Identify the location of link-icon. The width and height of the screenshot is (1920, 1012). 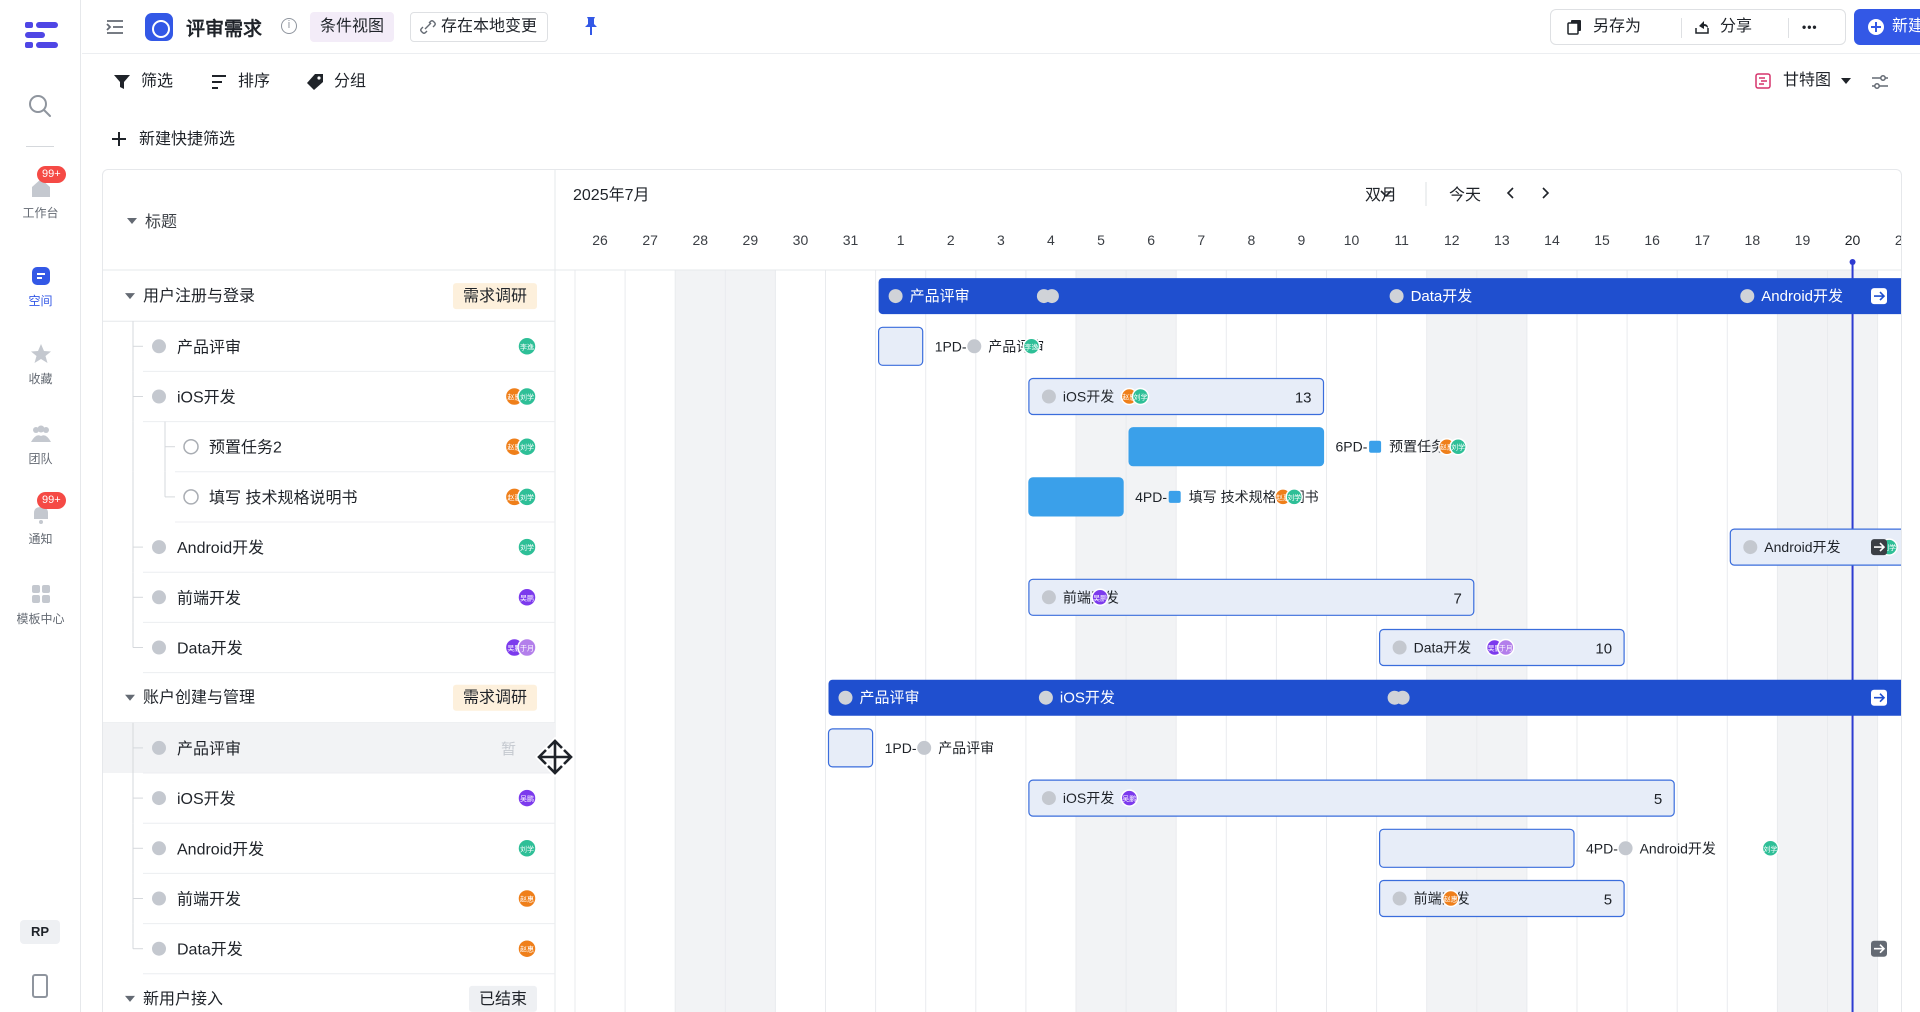
(428, 27).